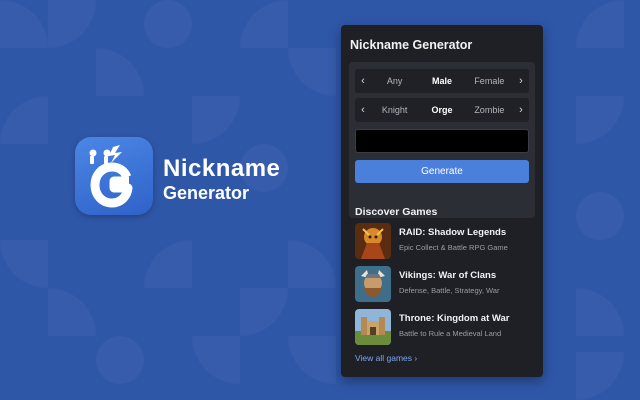  I want to click on gender-prev-chevron-left-icon: ‹, so click(363, 81).